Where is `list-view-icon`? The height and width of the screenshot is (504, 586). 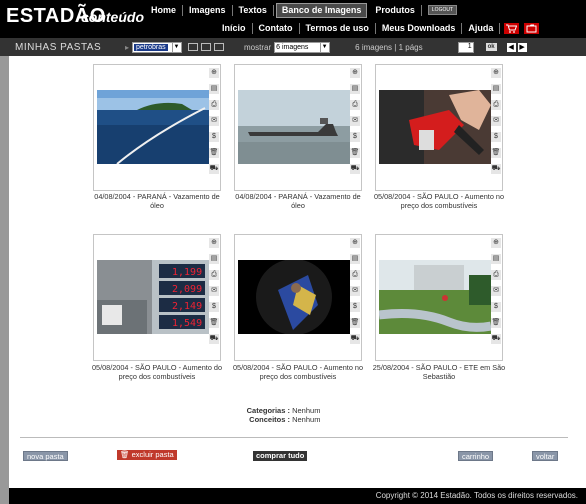 list-view-icon is located at coordinates (206, 47).